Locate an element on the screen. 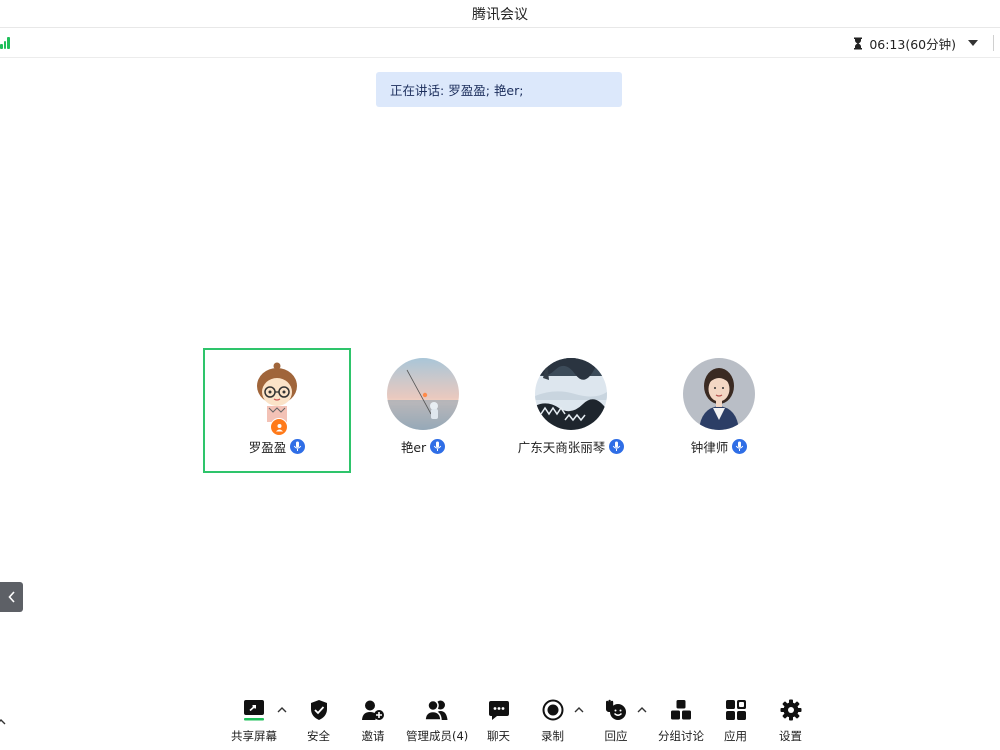 Image resolution: width=1000 pixels, height=750 pixels. manage-members-button: 管理成员(4) is located at coordinates (437, 721).